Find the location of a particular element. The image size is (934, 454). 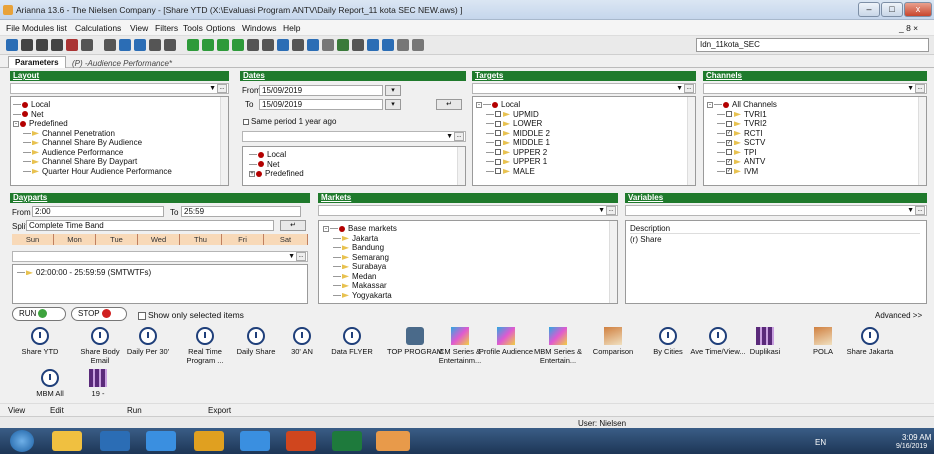

powerpoint-icon is located at coordinates (301, 441).